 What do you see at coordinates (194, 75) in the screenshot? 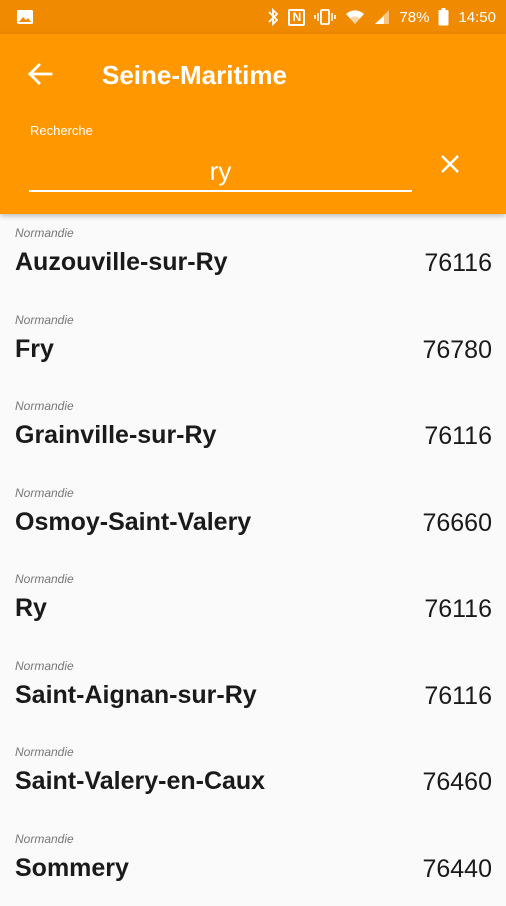
I see `page-title: Seine-Maritime` at bounding box center [194, 75].